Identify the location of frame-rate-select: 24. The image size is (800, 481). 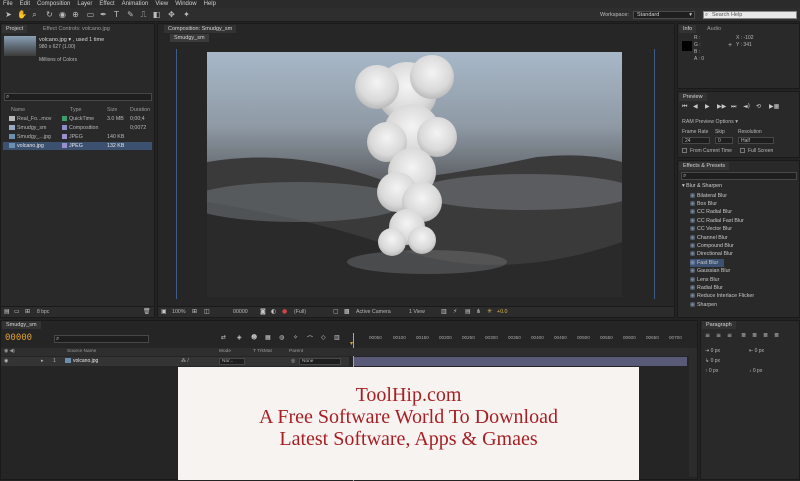
(696, 140).